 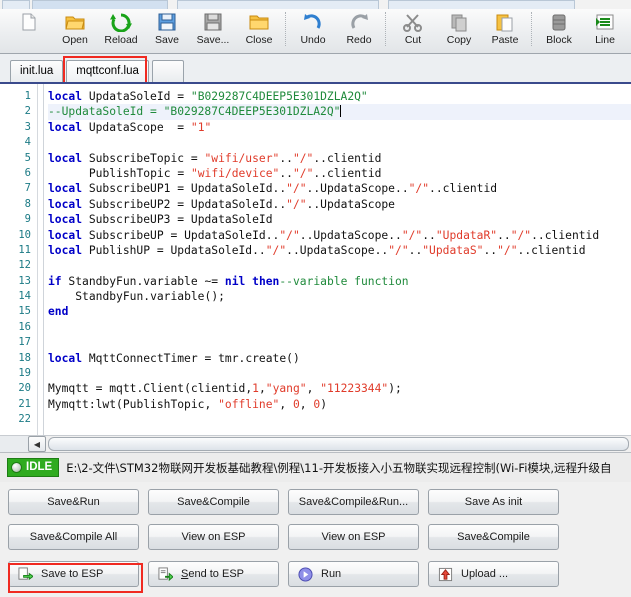 What do you see at coordinates (75, 31) in the screenshot?
I see `toolbar-button-open: Open` at bounding box center [75, 31].